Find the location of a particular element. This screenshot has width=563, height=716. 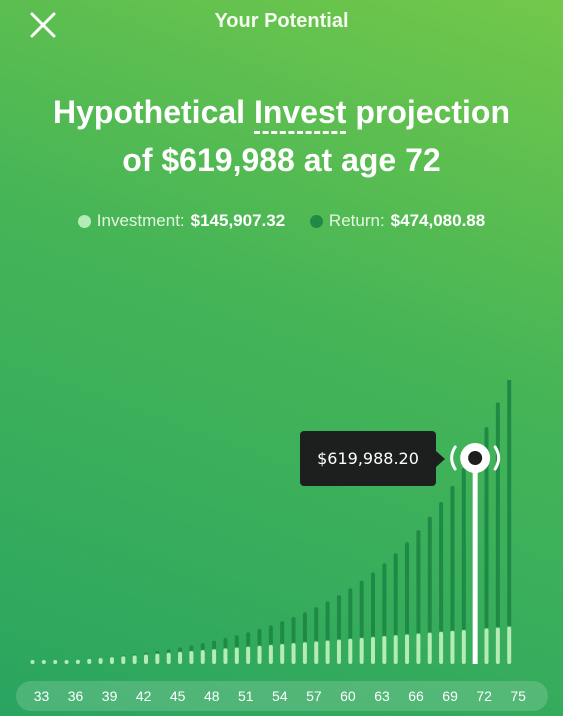

investment-label: Investment: is located at coordinates (140, 220).